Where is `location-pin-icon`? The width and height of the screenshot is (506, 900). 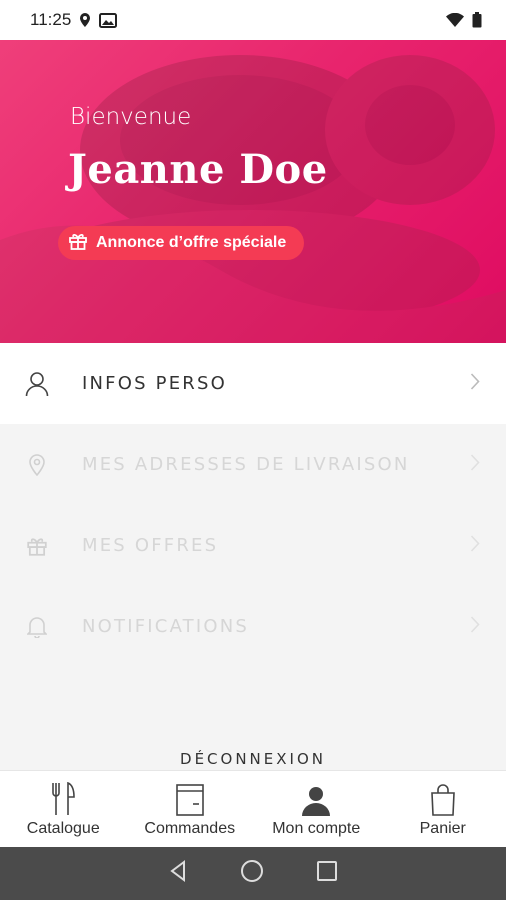
location-pin-icon is located at coordinates (37, 465).